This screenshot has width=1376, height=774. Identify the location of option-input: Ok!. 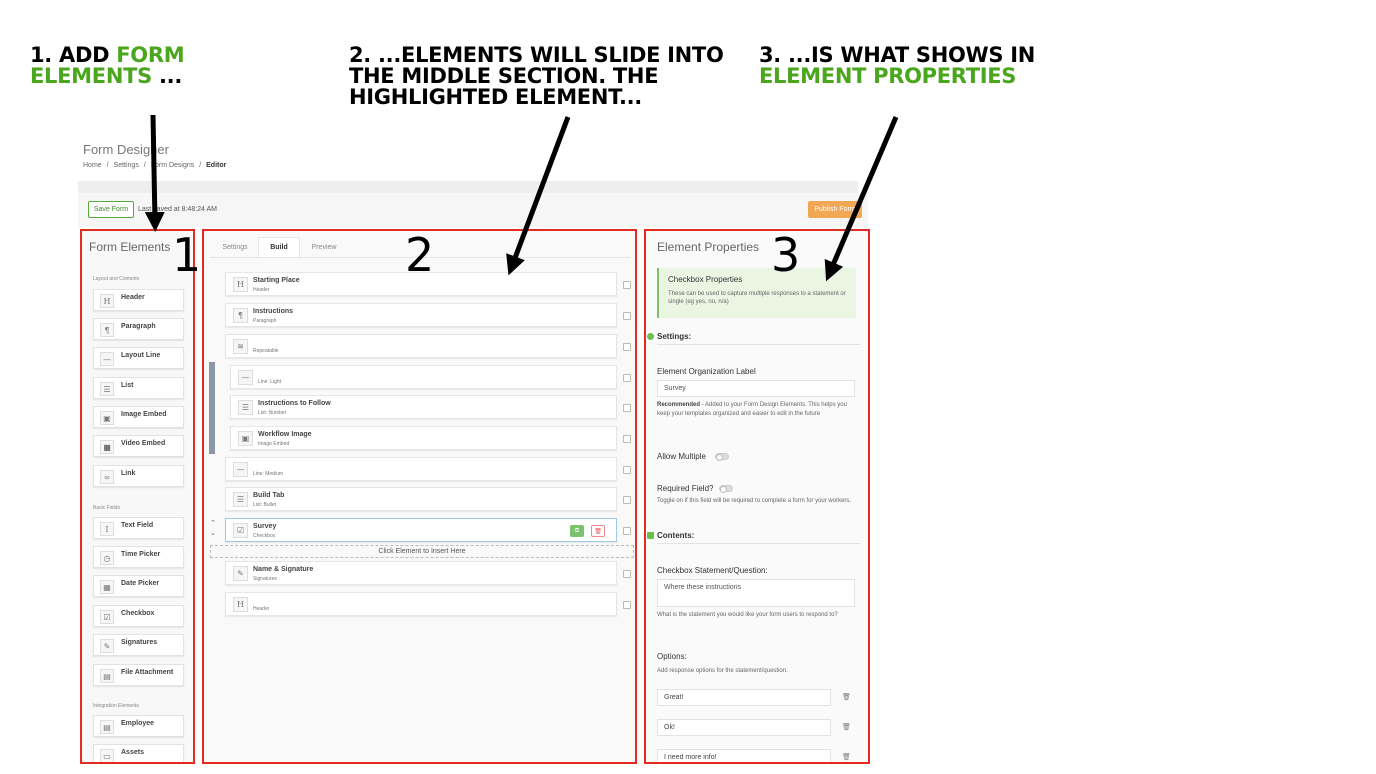
(744, 727).